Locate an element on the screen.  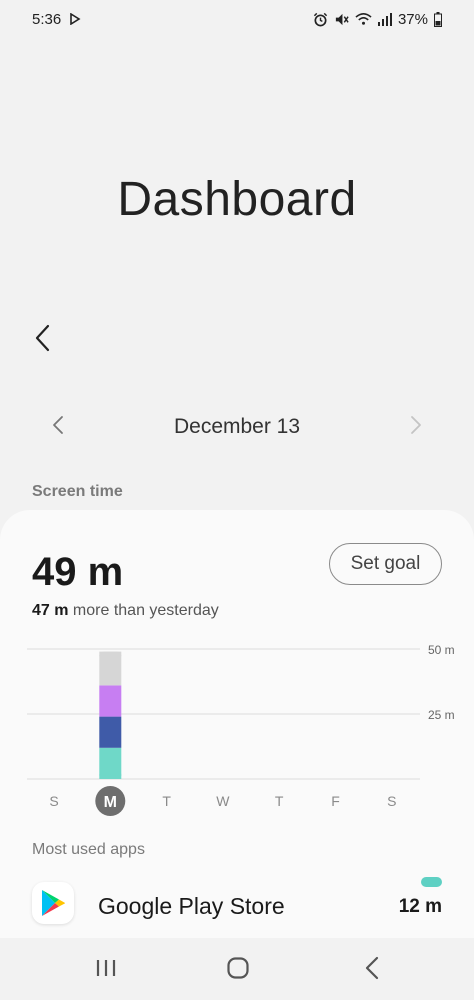
comparison-suffix: more than yesterday is located at coordinates (145, 610).